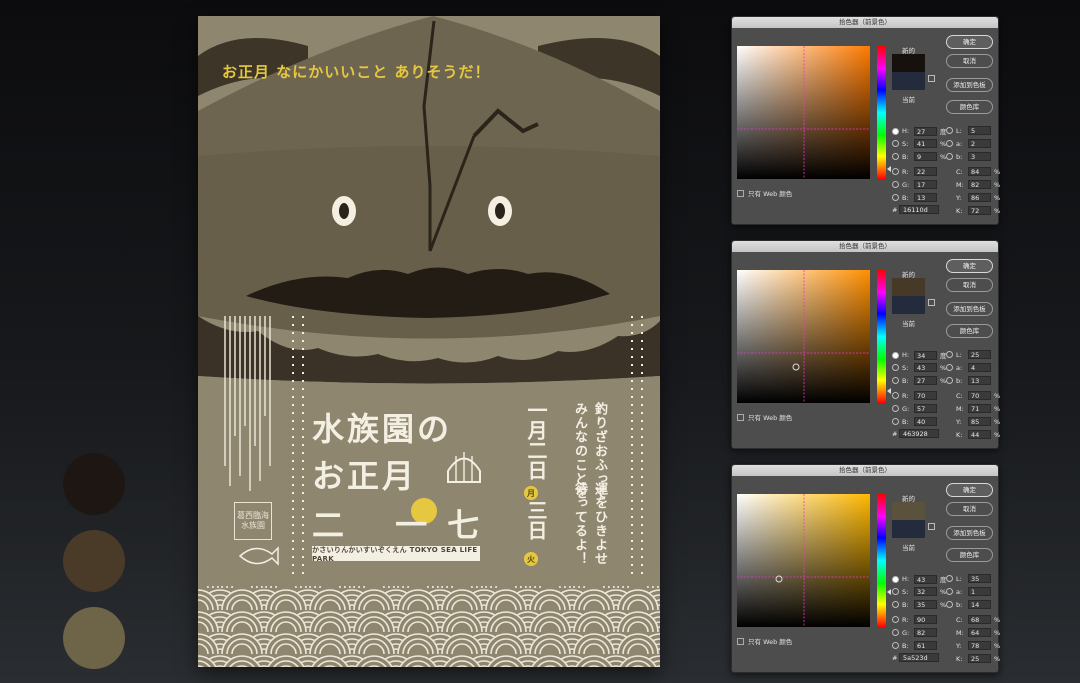 The height and width of the screenshot is (683, 1080). What do you see at coordinates (919, 209) in the screenshot?
I see `hex-input: 16110d` at bounding box center [919, 209].